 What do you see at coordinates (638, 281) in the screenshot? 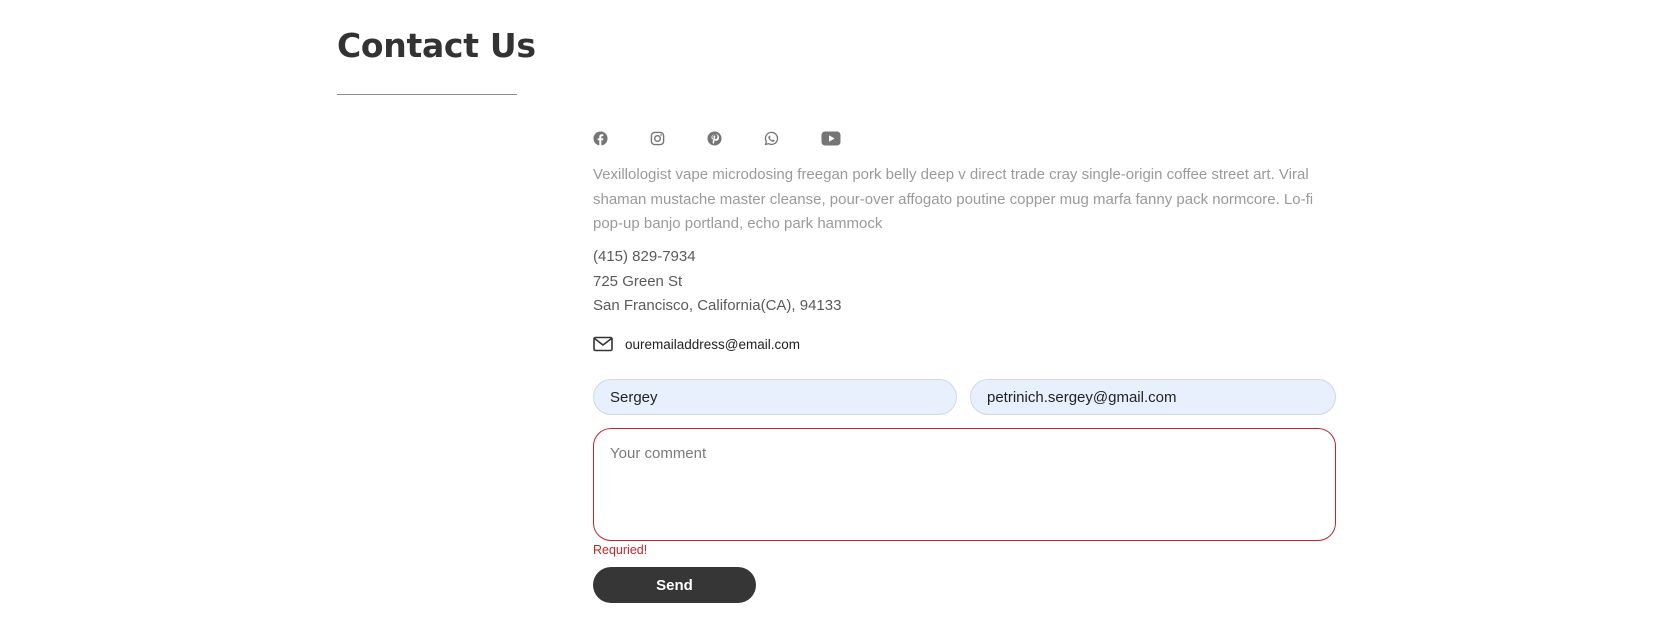
I see `street-address: 725 Green St` at bounding box center [638, 281].